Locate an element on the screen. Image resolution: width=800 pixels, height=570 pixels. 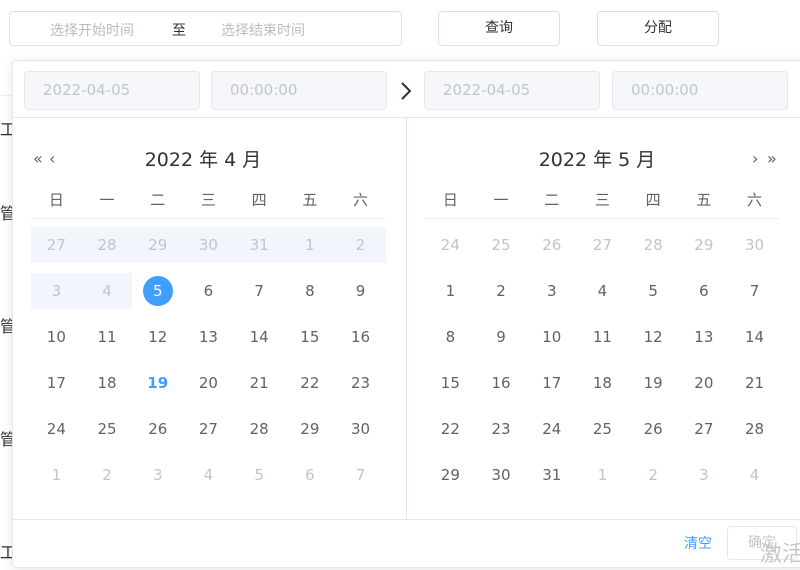
next-month-icon: › is located at coordinates (755, 158).